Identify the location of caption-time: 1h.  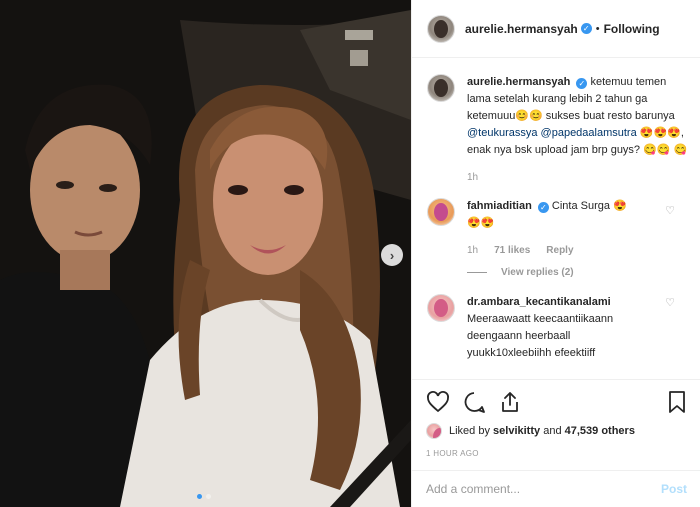
(472, 177).